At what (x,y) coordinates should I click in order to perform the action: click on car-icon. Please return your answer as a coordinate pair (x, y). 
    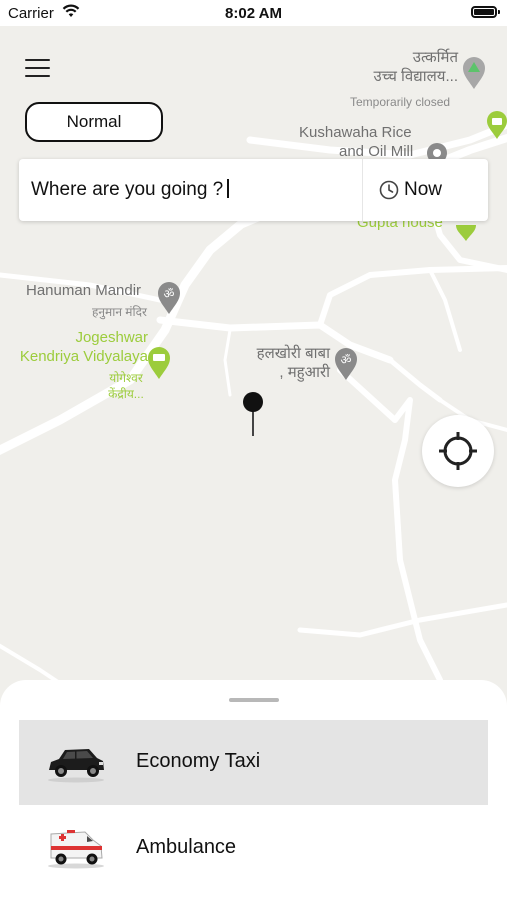
    Looking at the image, I should click on (76, 766).